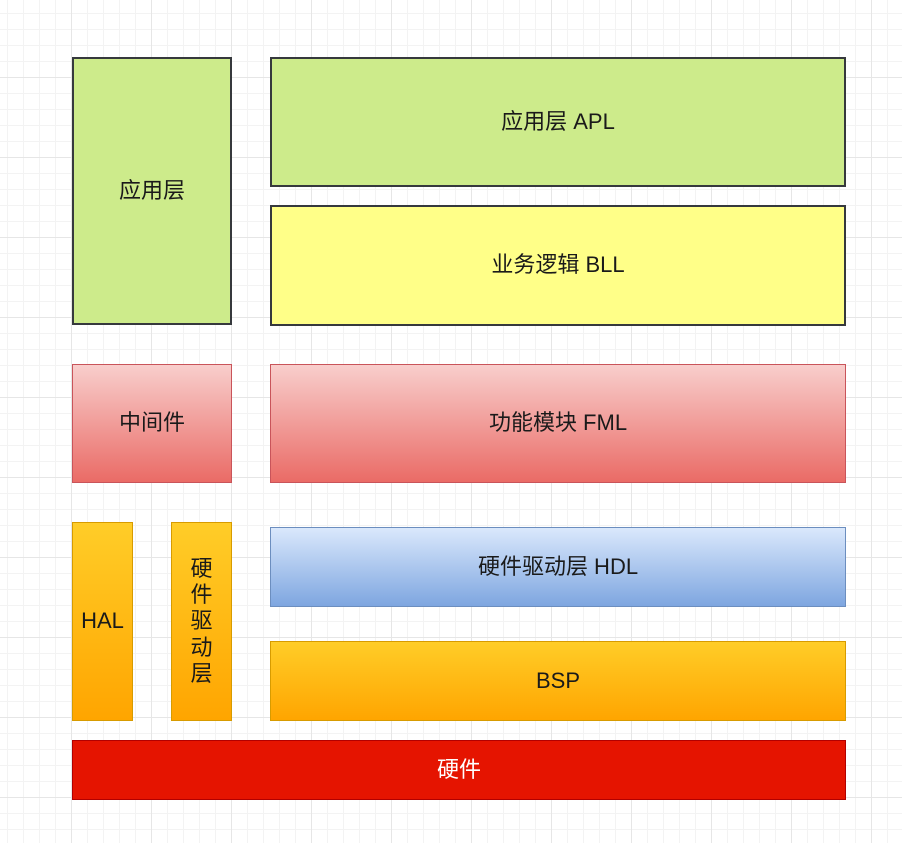 The image size is (902, 843). I want to click on app-layer-block: 应用层, so click(152, 191).